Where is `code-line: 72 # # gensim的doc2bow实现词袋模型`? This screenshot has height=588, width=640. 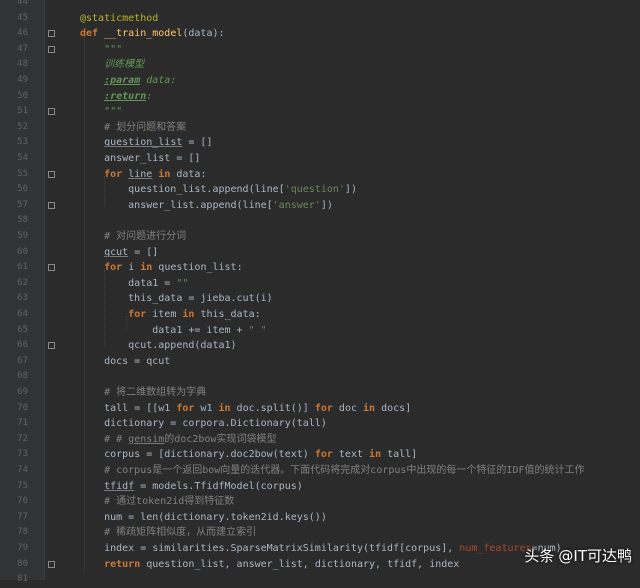 code-line: 72 # # gensim的doc2bow实现词袋模型 is located at coordinates (320, 440).